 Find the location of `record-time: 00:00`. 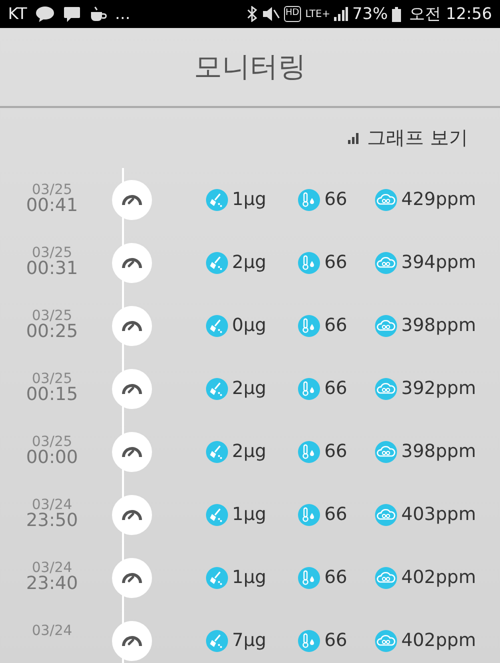

record-time: 00:00 is located at coordinates (52, 458).